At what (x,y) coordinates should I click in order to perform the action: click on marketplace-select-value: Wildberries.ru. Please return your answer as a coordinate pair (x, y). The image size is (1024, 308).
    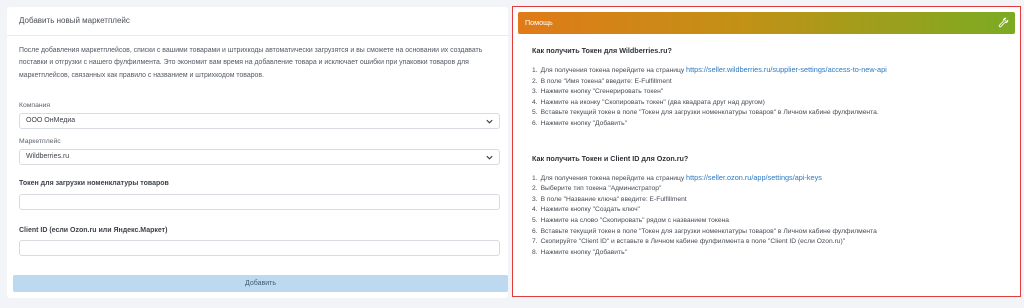
    Looking at the image, I should click on (48, 156).